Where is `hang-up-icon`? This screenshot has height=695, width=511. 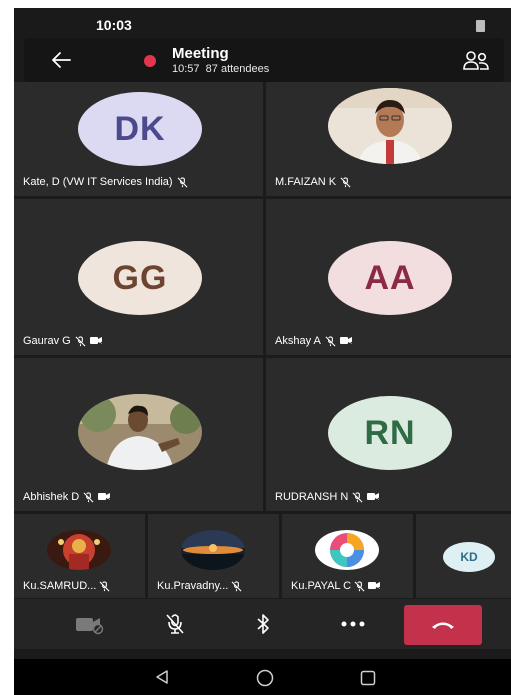 hang-up-icon is located at coordinates (443, 625).